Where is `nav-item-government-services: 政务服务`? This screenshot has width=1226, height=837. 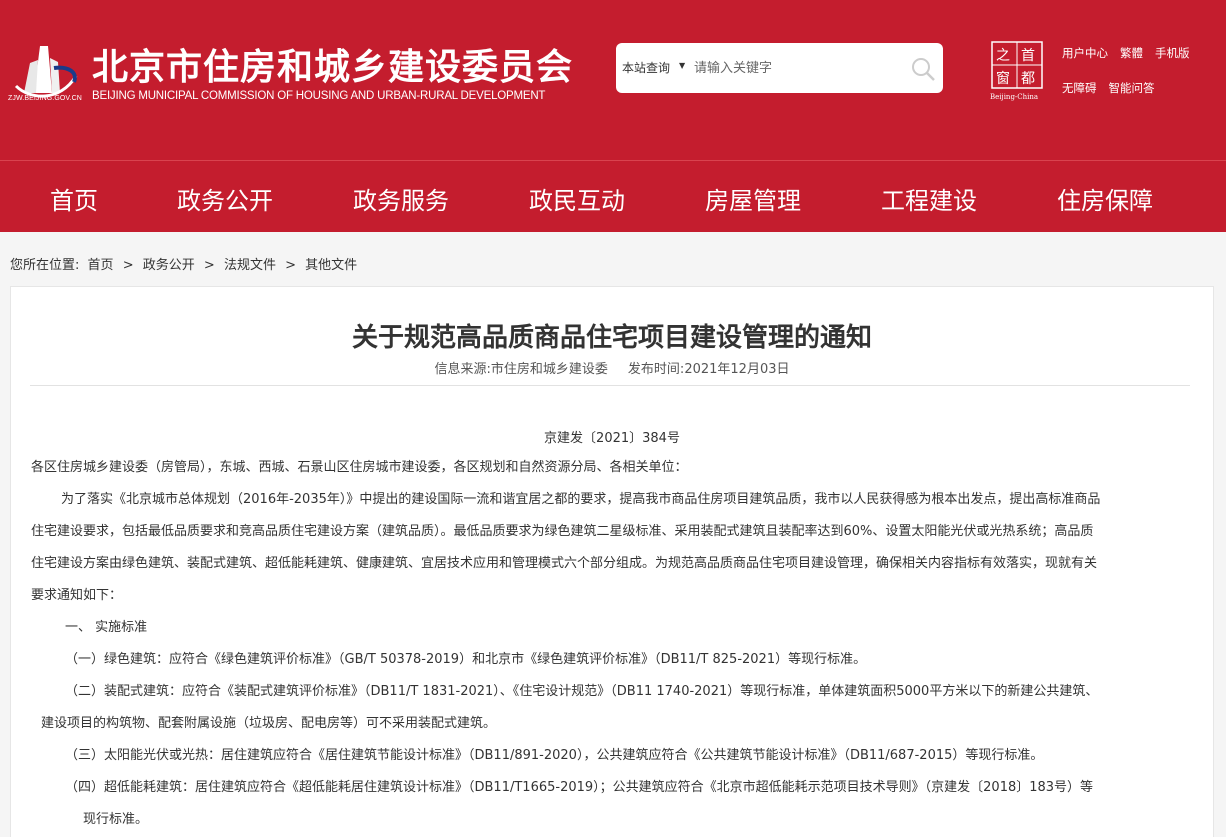
nav-item-government-services: 政务服务 is located at coordinates (401, 198).